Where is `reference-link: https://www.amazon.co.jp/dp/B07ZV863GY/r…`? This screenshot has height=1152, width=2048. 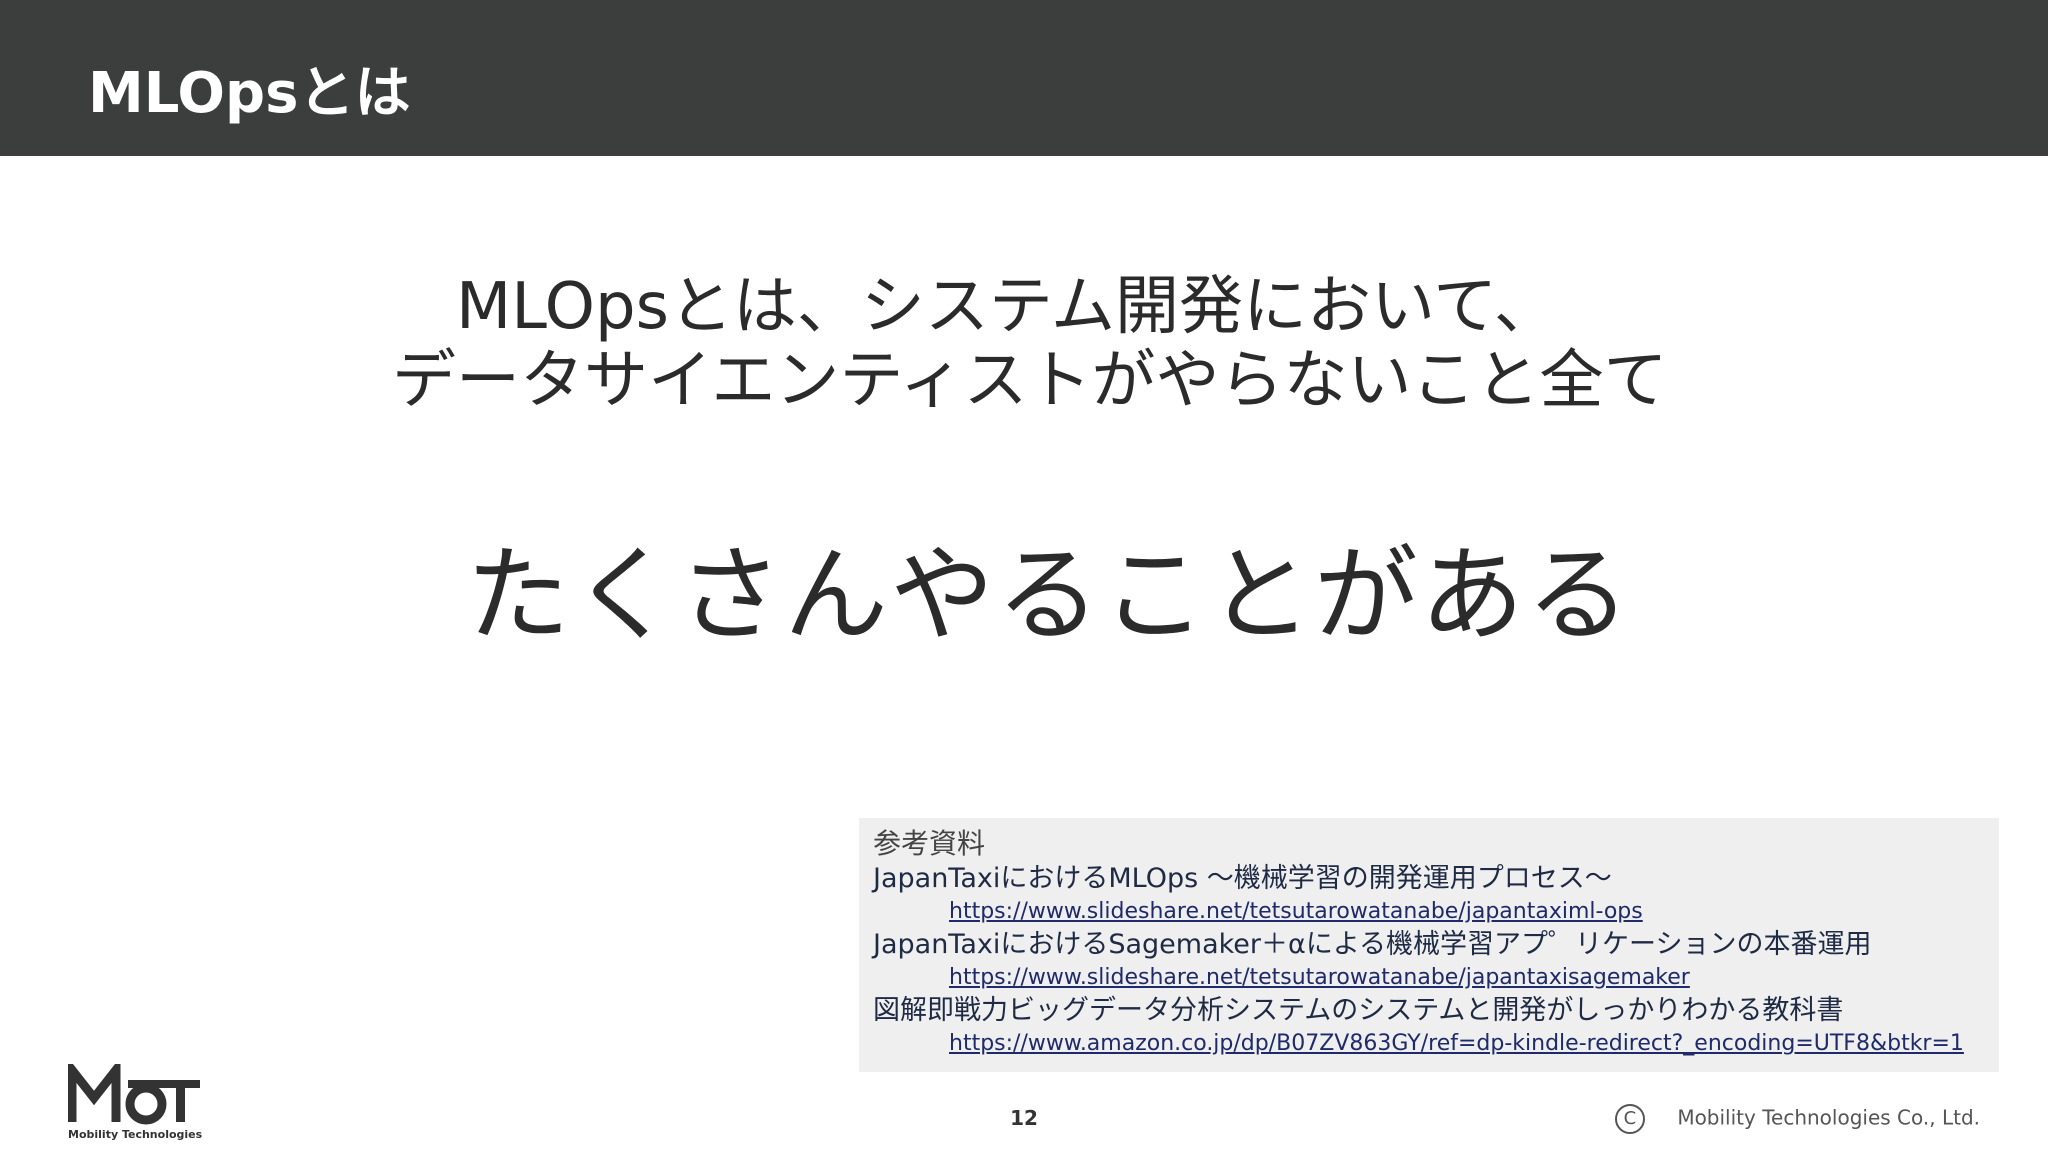 reference-link: https://www.amazon.co.jp/dp/B07ZV863GY/r… is located at coordinates (1429, 1044).